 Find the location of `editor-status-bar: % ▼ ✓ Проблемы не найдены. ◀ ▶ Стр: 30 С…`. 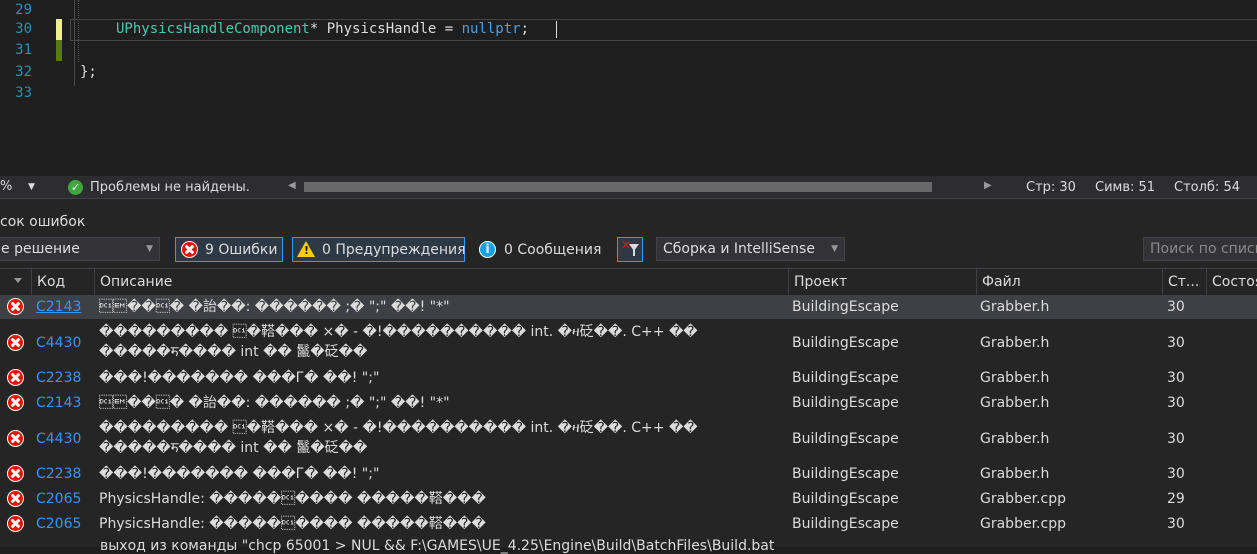

editor-status-bar: % ▼ ✓ Проблемы не найдены. ◀ ▶ Стр: 30 С… is located at coordinates (628, 187).